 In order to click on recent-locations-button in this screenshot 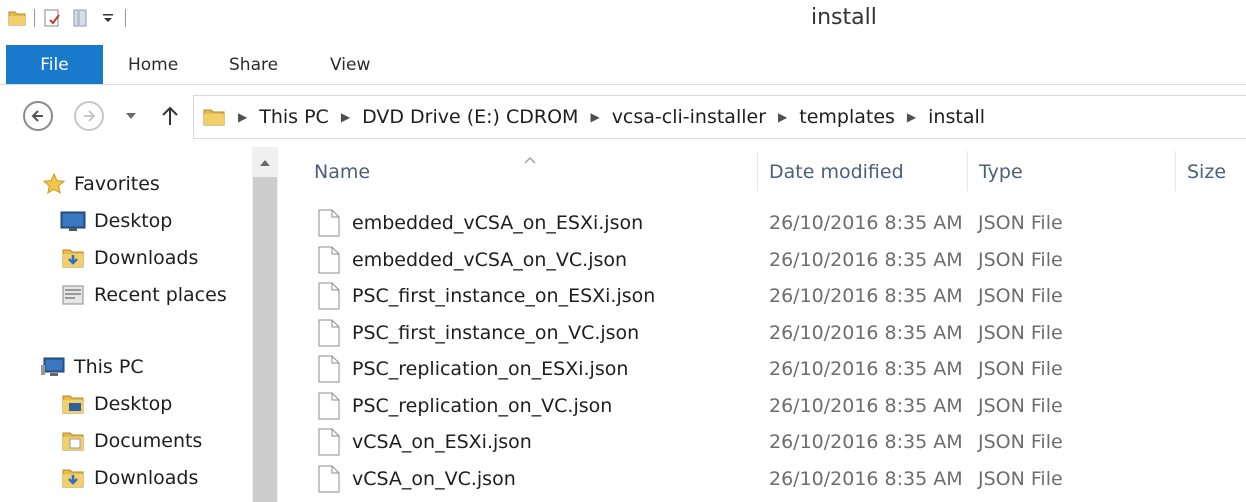, I will do `click(131, 116)`.